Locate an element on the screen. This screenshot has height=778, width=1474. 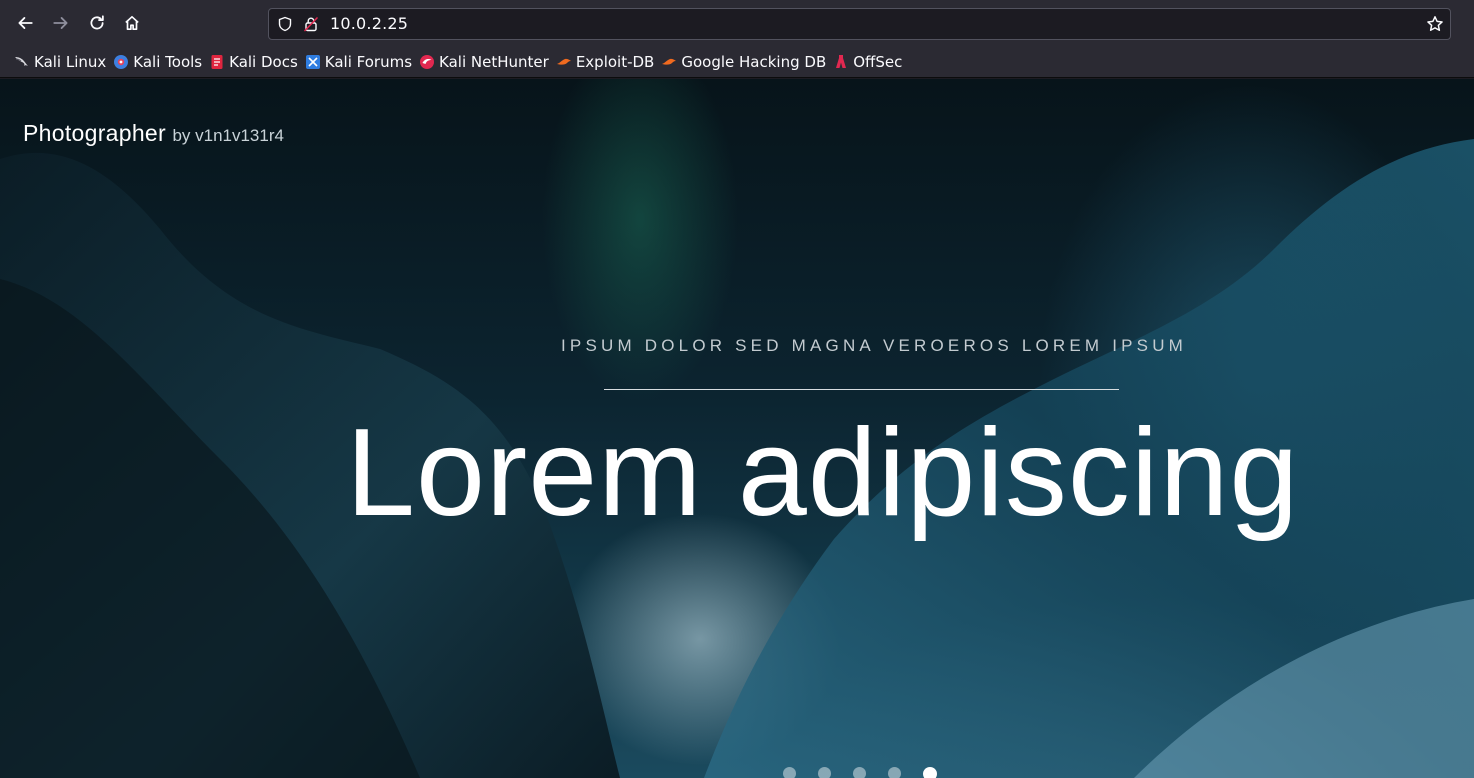
bookmark-label: Exploit-DB is located at coordinates (615, 61).